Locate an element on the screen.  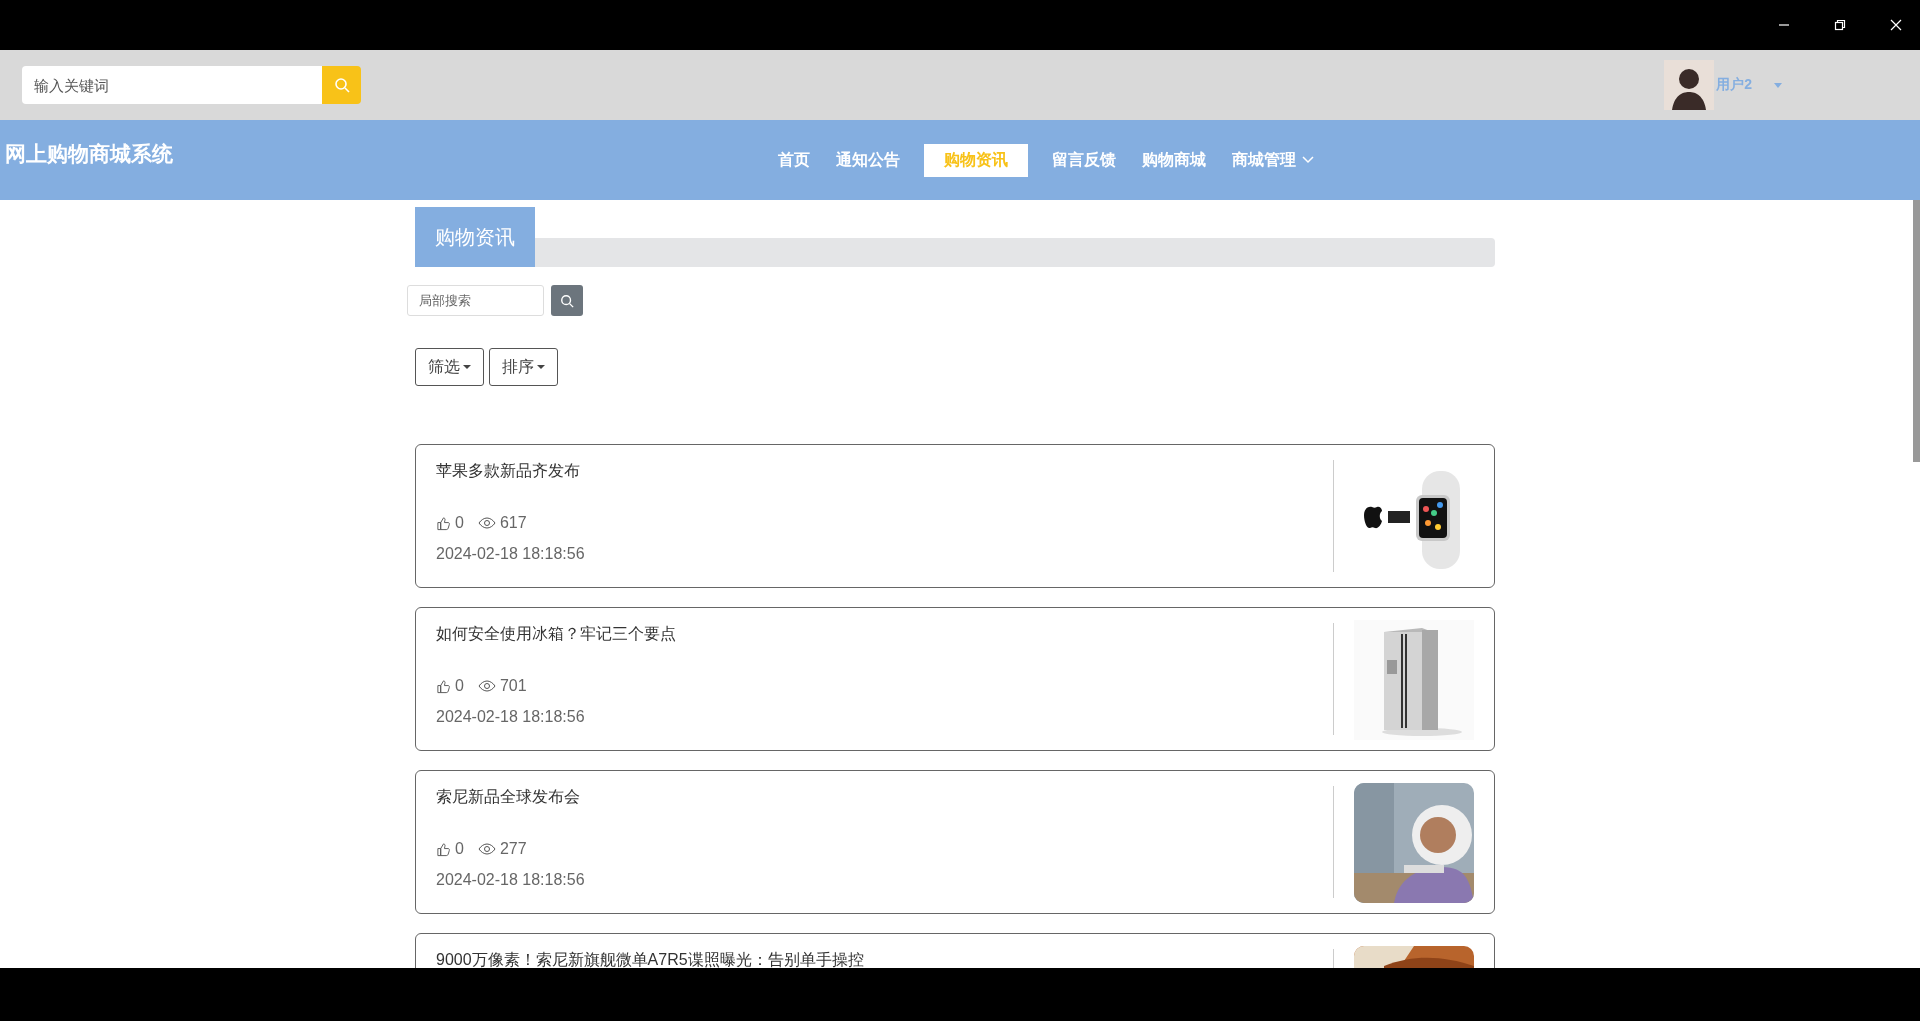
dropdown-button: 排序 is located at coordinates (523, 367).